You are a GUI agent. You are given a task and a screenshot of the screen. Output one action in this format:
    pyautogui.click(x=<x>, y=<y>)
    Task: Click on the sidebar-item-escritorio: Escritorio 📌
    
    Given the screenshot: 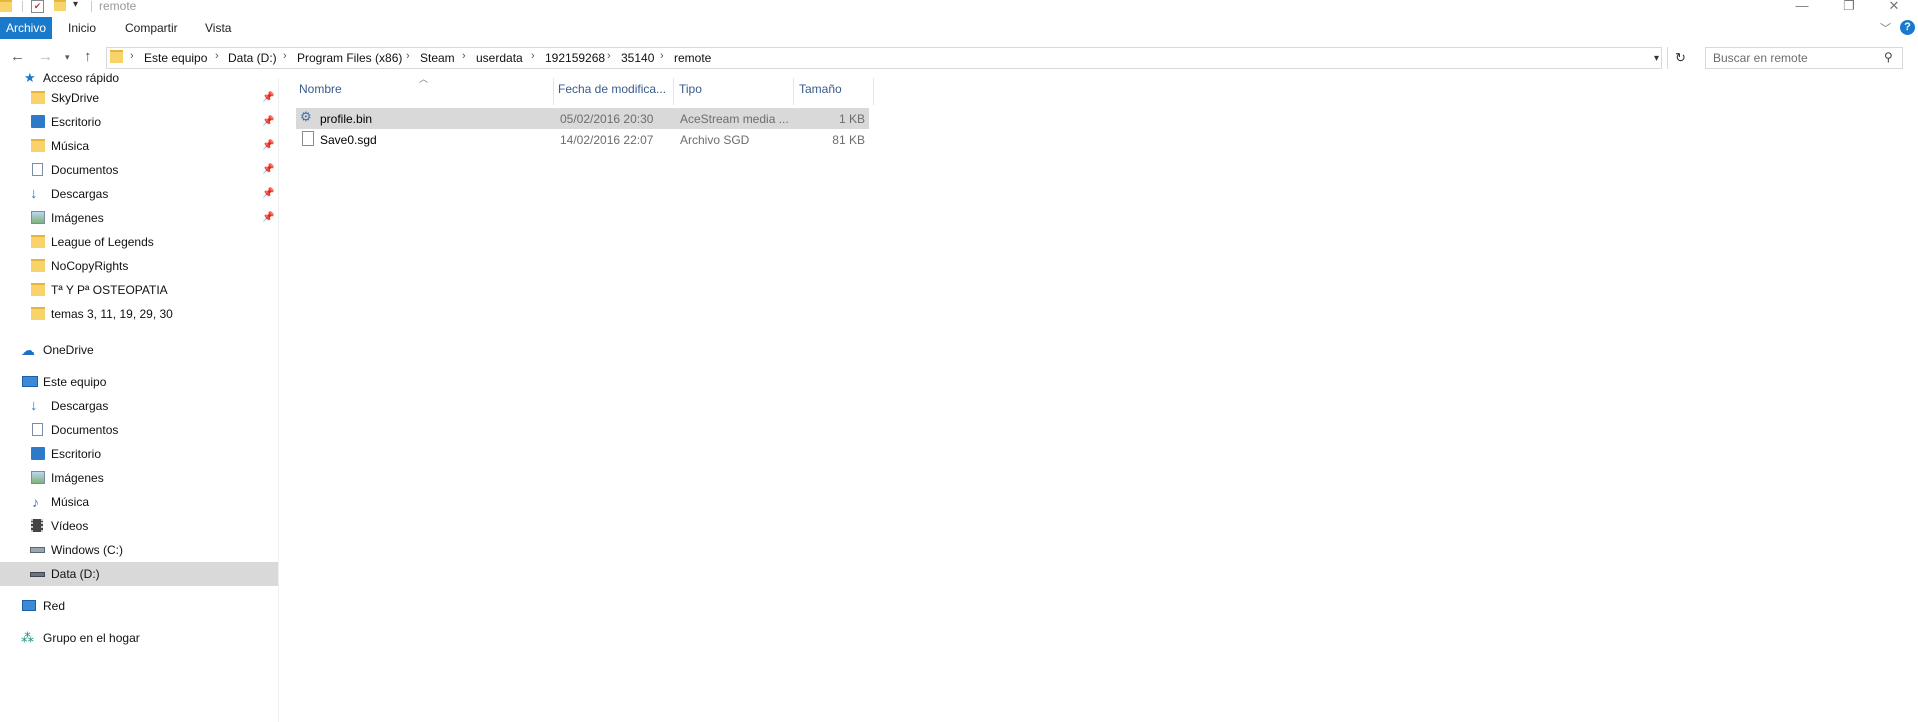 What is the action you would take?
    pyautogui.click(x=139, y=122)
    